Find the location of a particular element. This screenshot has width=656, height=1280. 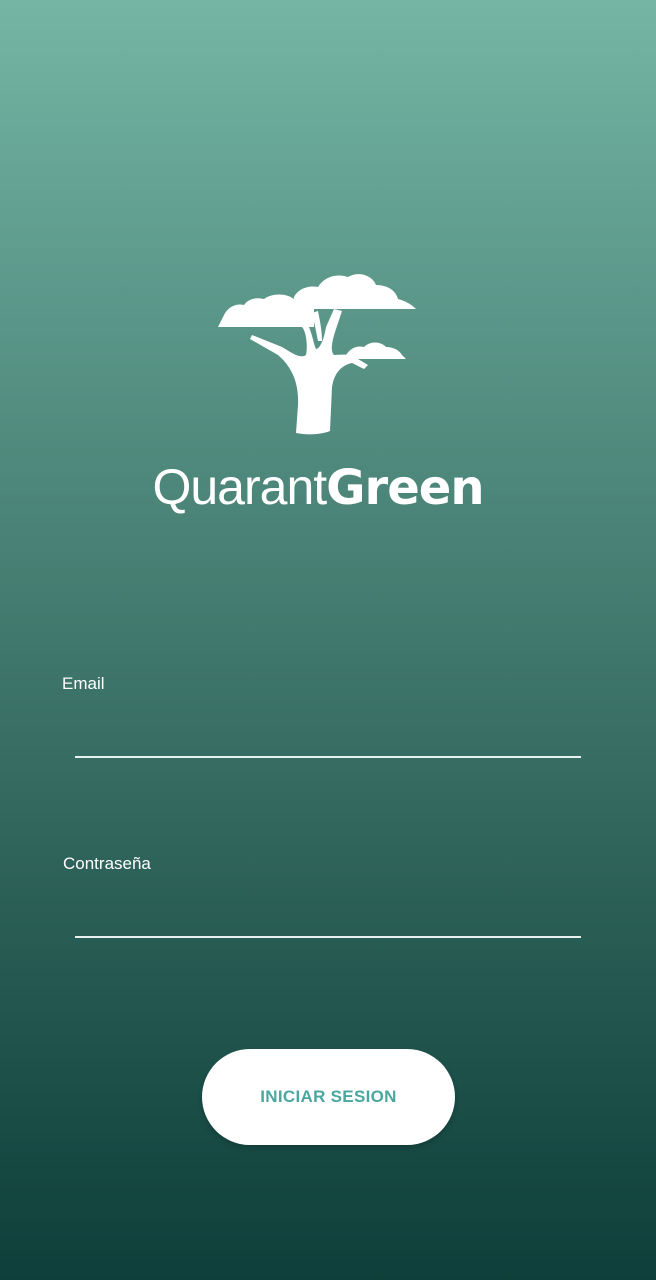

password-label: Contraseña is located at coordinates (107, 863).